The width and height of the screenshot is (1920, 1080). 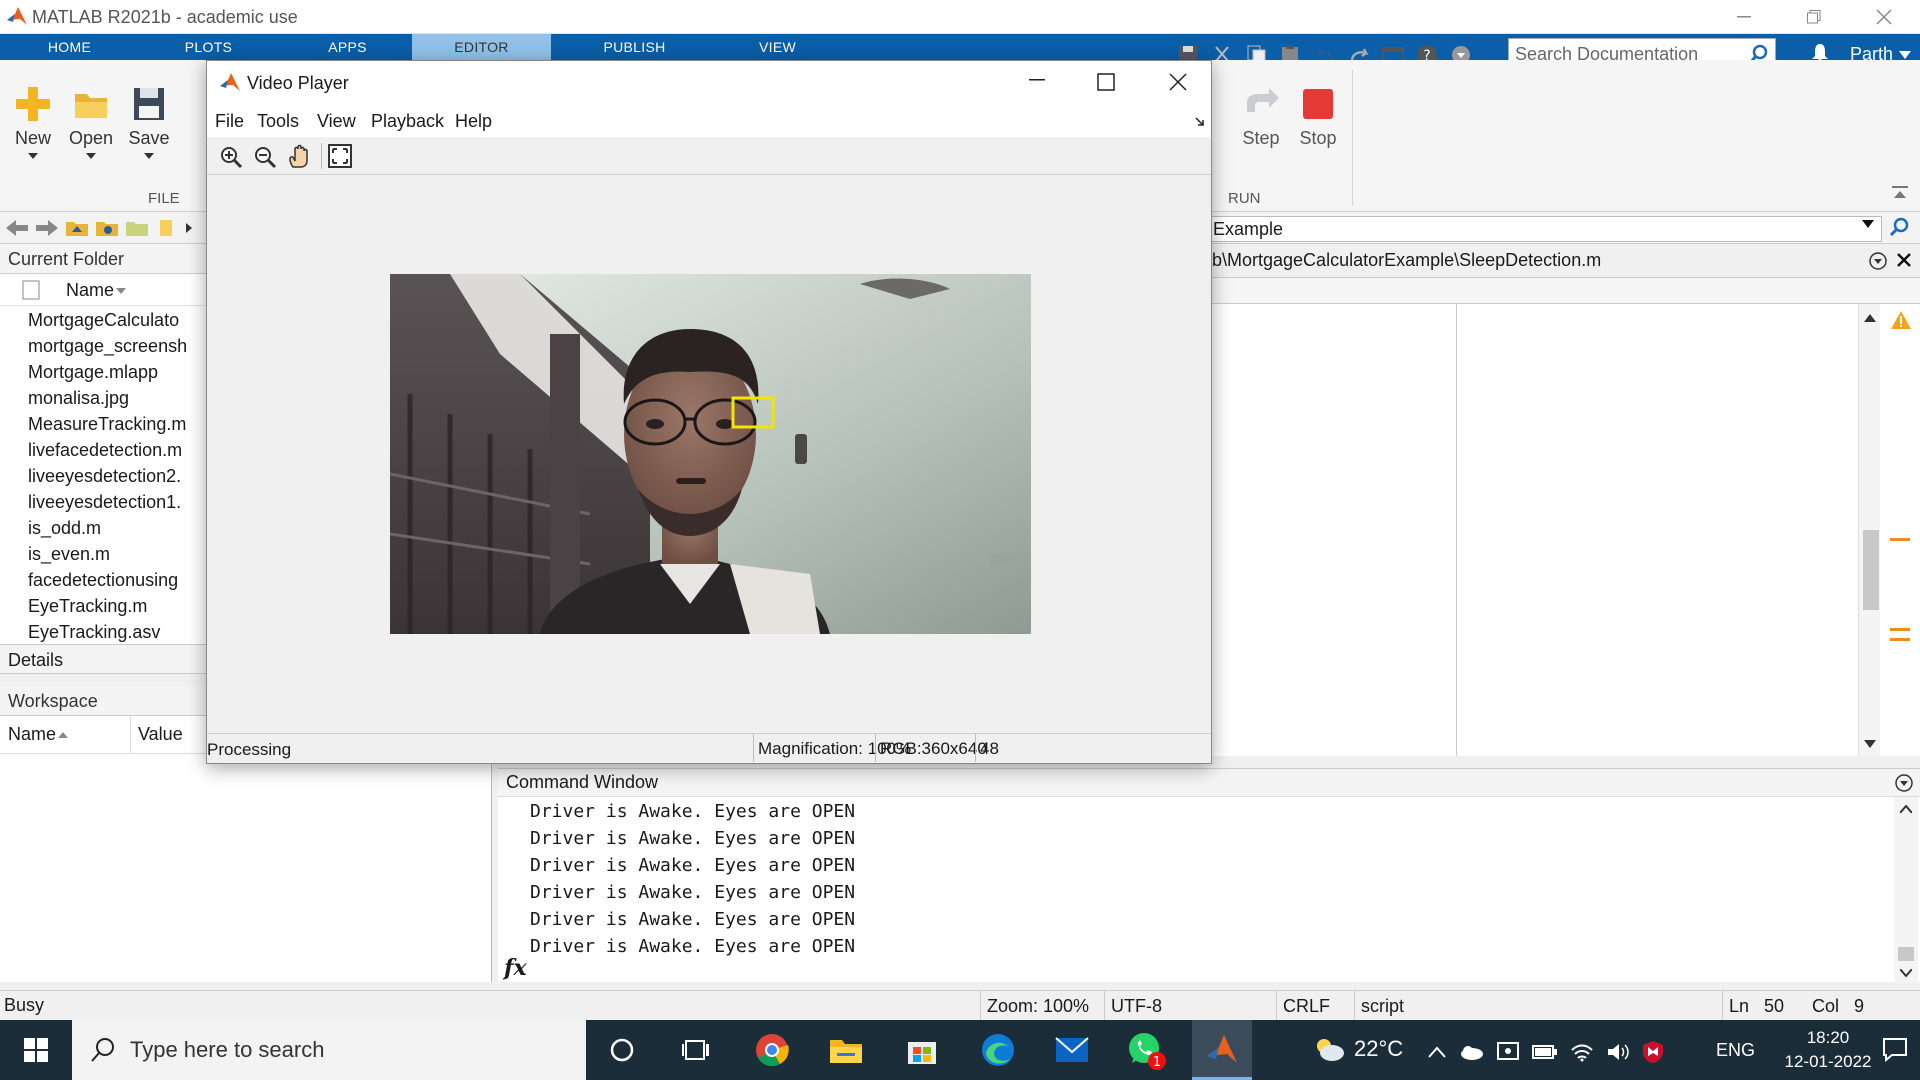 What do you see at coordinates (1508, 1052) in the screenshot?
I see `display-settings-icon` at bounding box center [1508, 1052].